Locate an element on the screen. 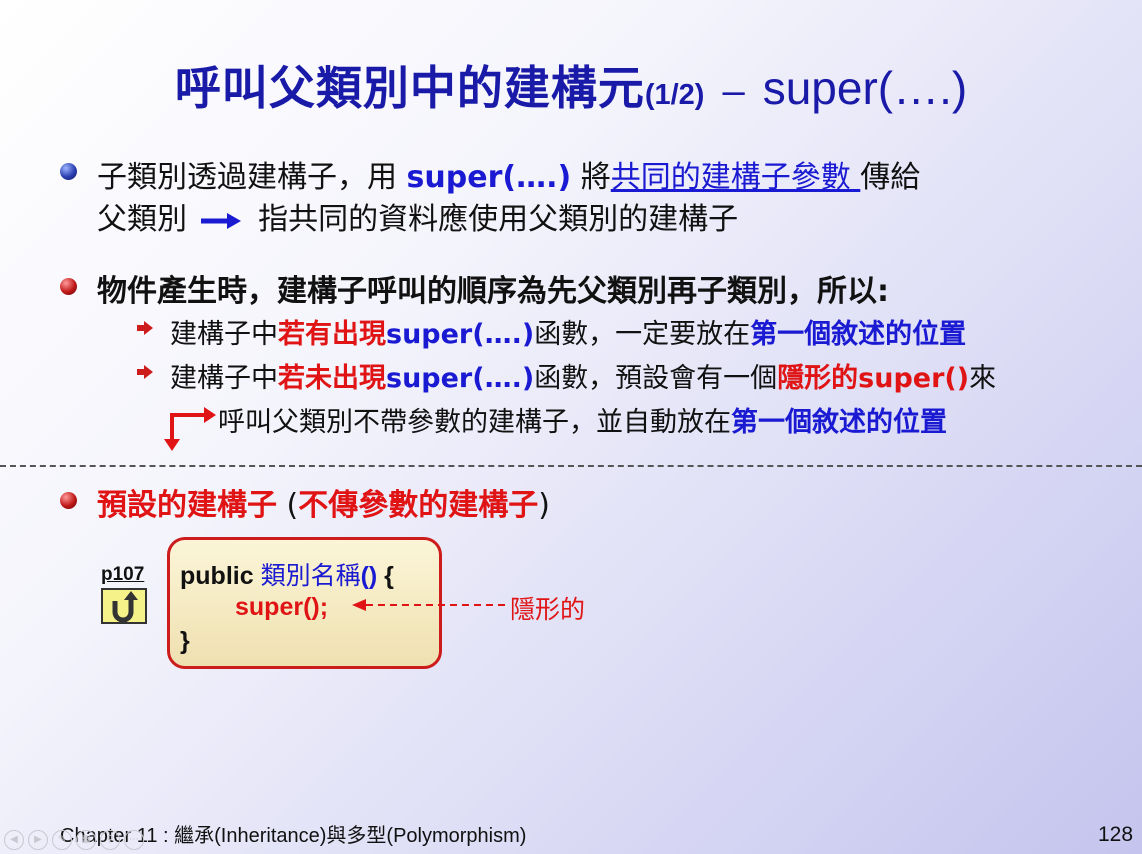 The width and height of the screenshot is (1142, 854). bullet1-text-e: 指共同的資料應使用父類別的建構子 is located at coordinates (493, 219).